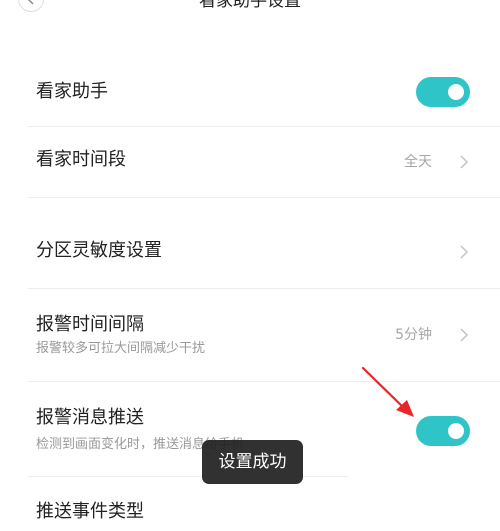 This screenshot has width=500, height=531. Describe the element at coordinates (90, 324) in the screenshot. I see `alarm-interval-label: 报警时间间隔` at that location.